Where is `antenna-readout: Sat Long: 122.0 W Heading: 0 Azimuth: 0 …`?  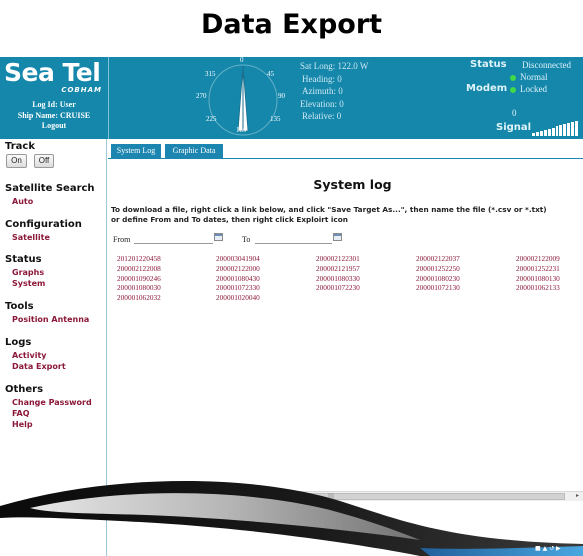
antenna-readout: Sat Long: 122.0 W Heading: 0 Azimuth: 0 … is located at coordinates (334, 91).